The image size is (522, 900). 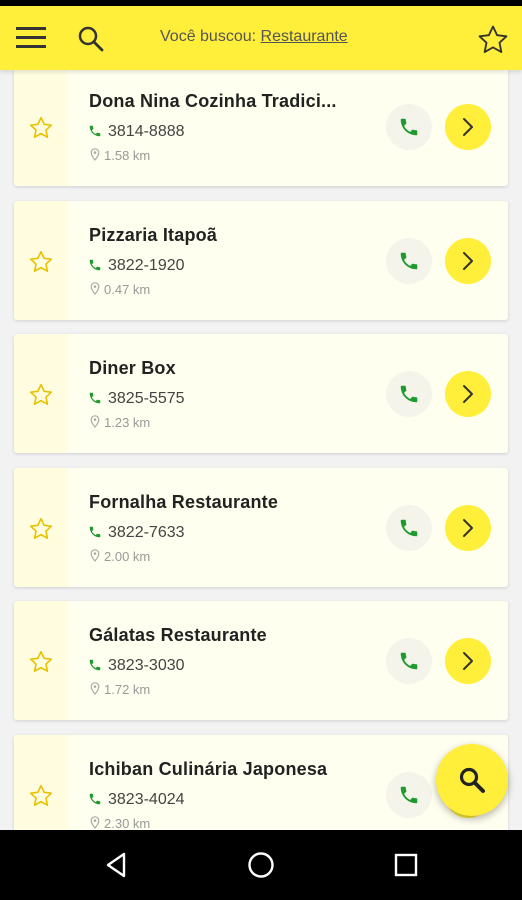 What do you see at coordinates (127, 823) in the screenshot?
I see `result-distance: 2.30 km` at bounding box center [127, 823].